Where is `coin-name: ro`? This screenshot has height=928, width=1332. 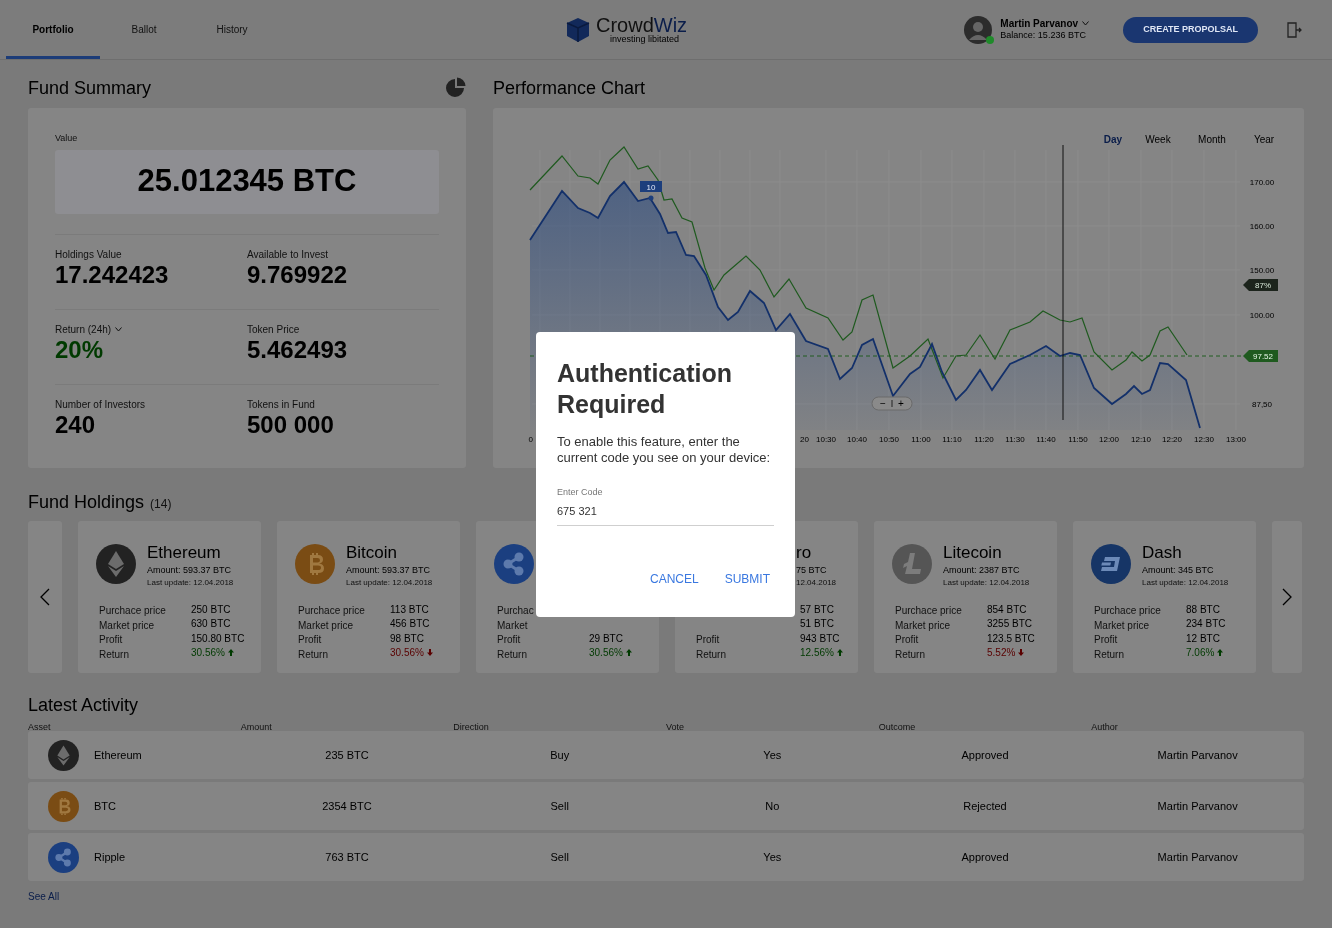 coin-name: ro is located at coordinates (804, 553).